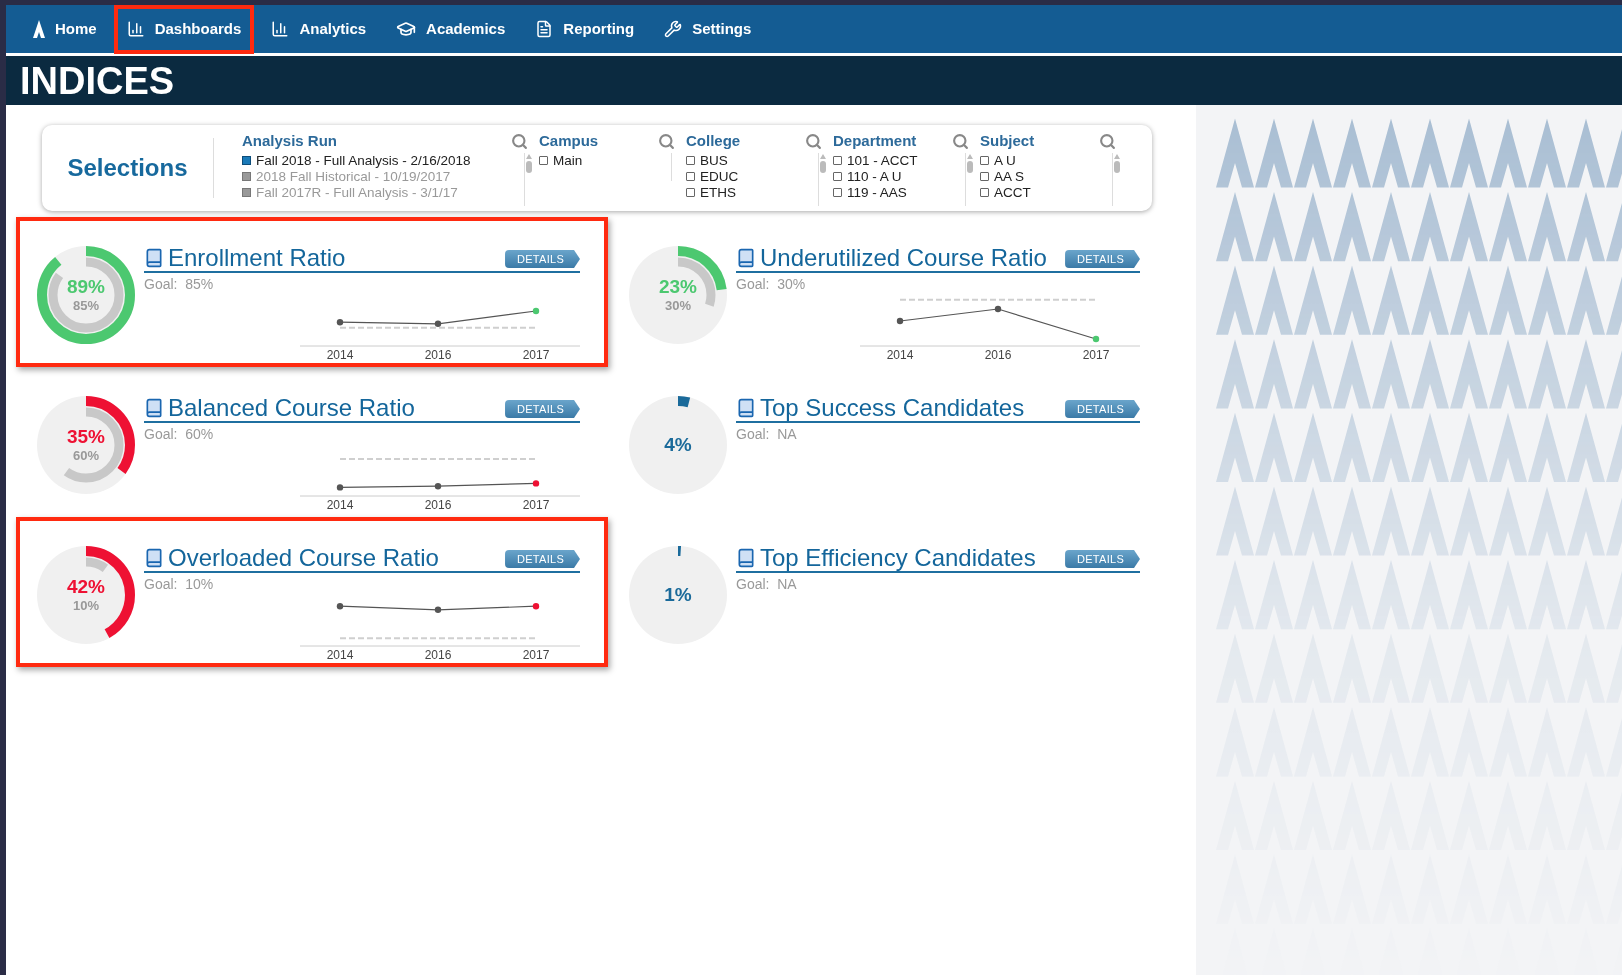 The width and height of the screenshot is (1622, 975). Describe the element at coordinates (568, 160) in the screenshot. I see `filter-option: Main` at that location.